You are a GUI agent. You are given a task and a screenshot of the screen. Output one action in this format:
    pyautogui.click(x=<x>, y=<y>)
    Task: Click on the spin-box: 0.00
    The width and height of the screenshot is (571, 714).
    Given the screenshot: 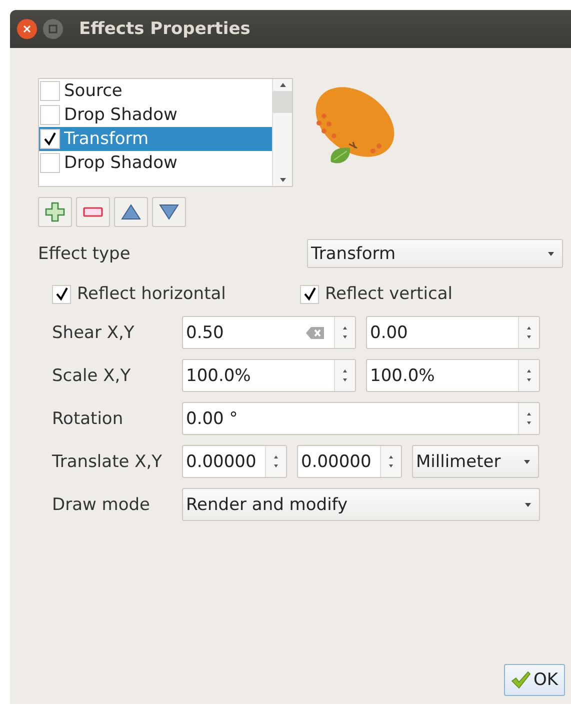 What is the action you would take?
    pyautogui.click(x=453, y=332)
    